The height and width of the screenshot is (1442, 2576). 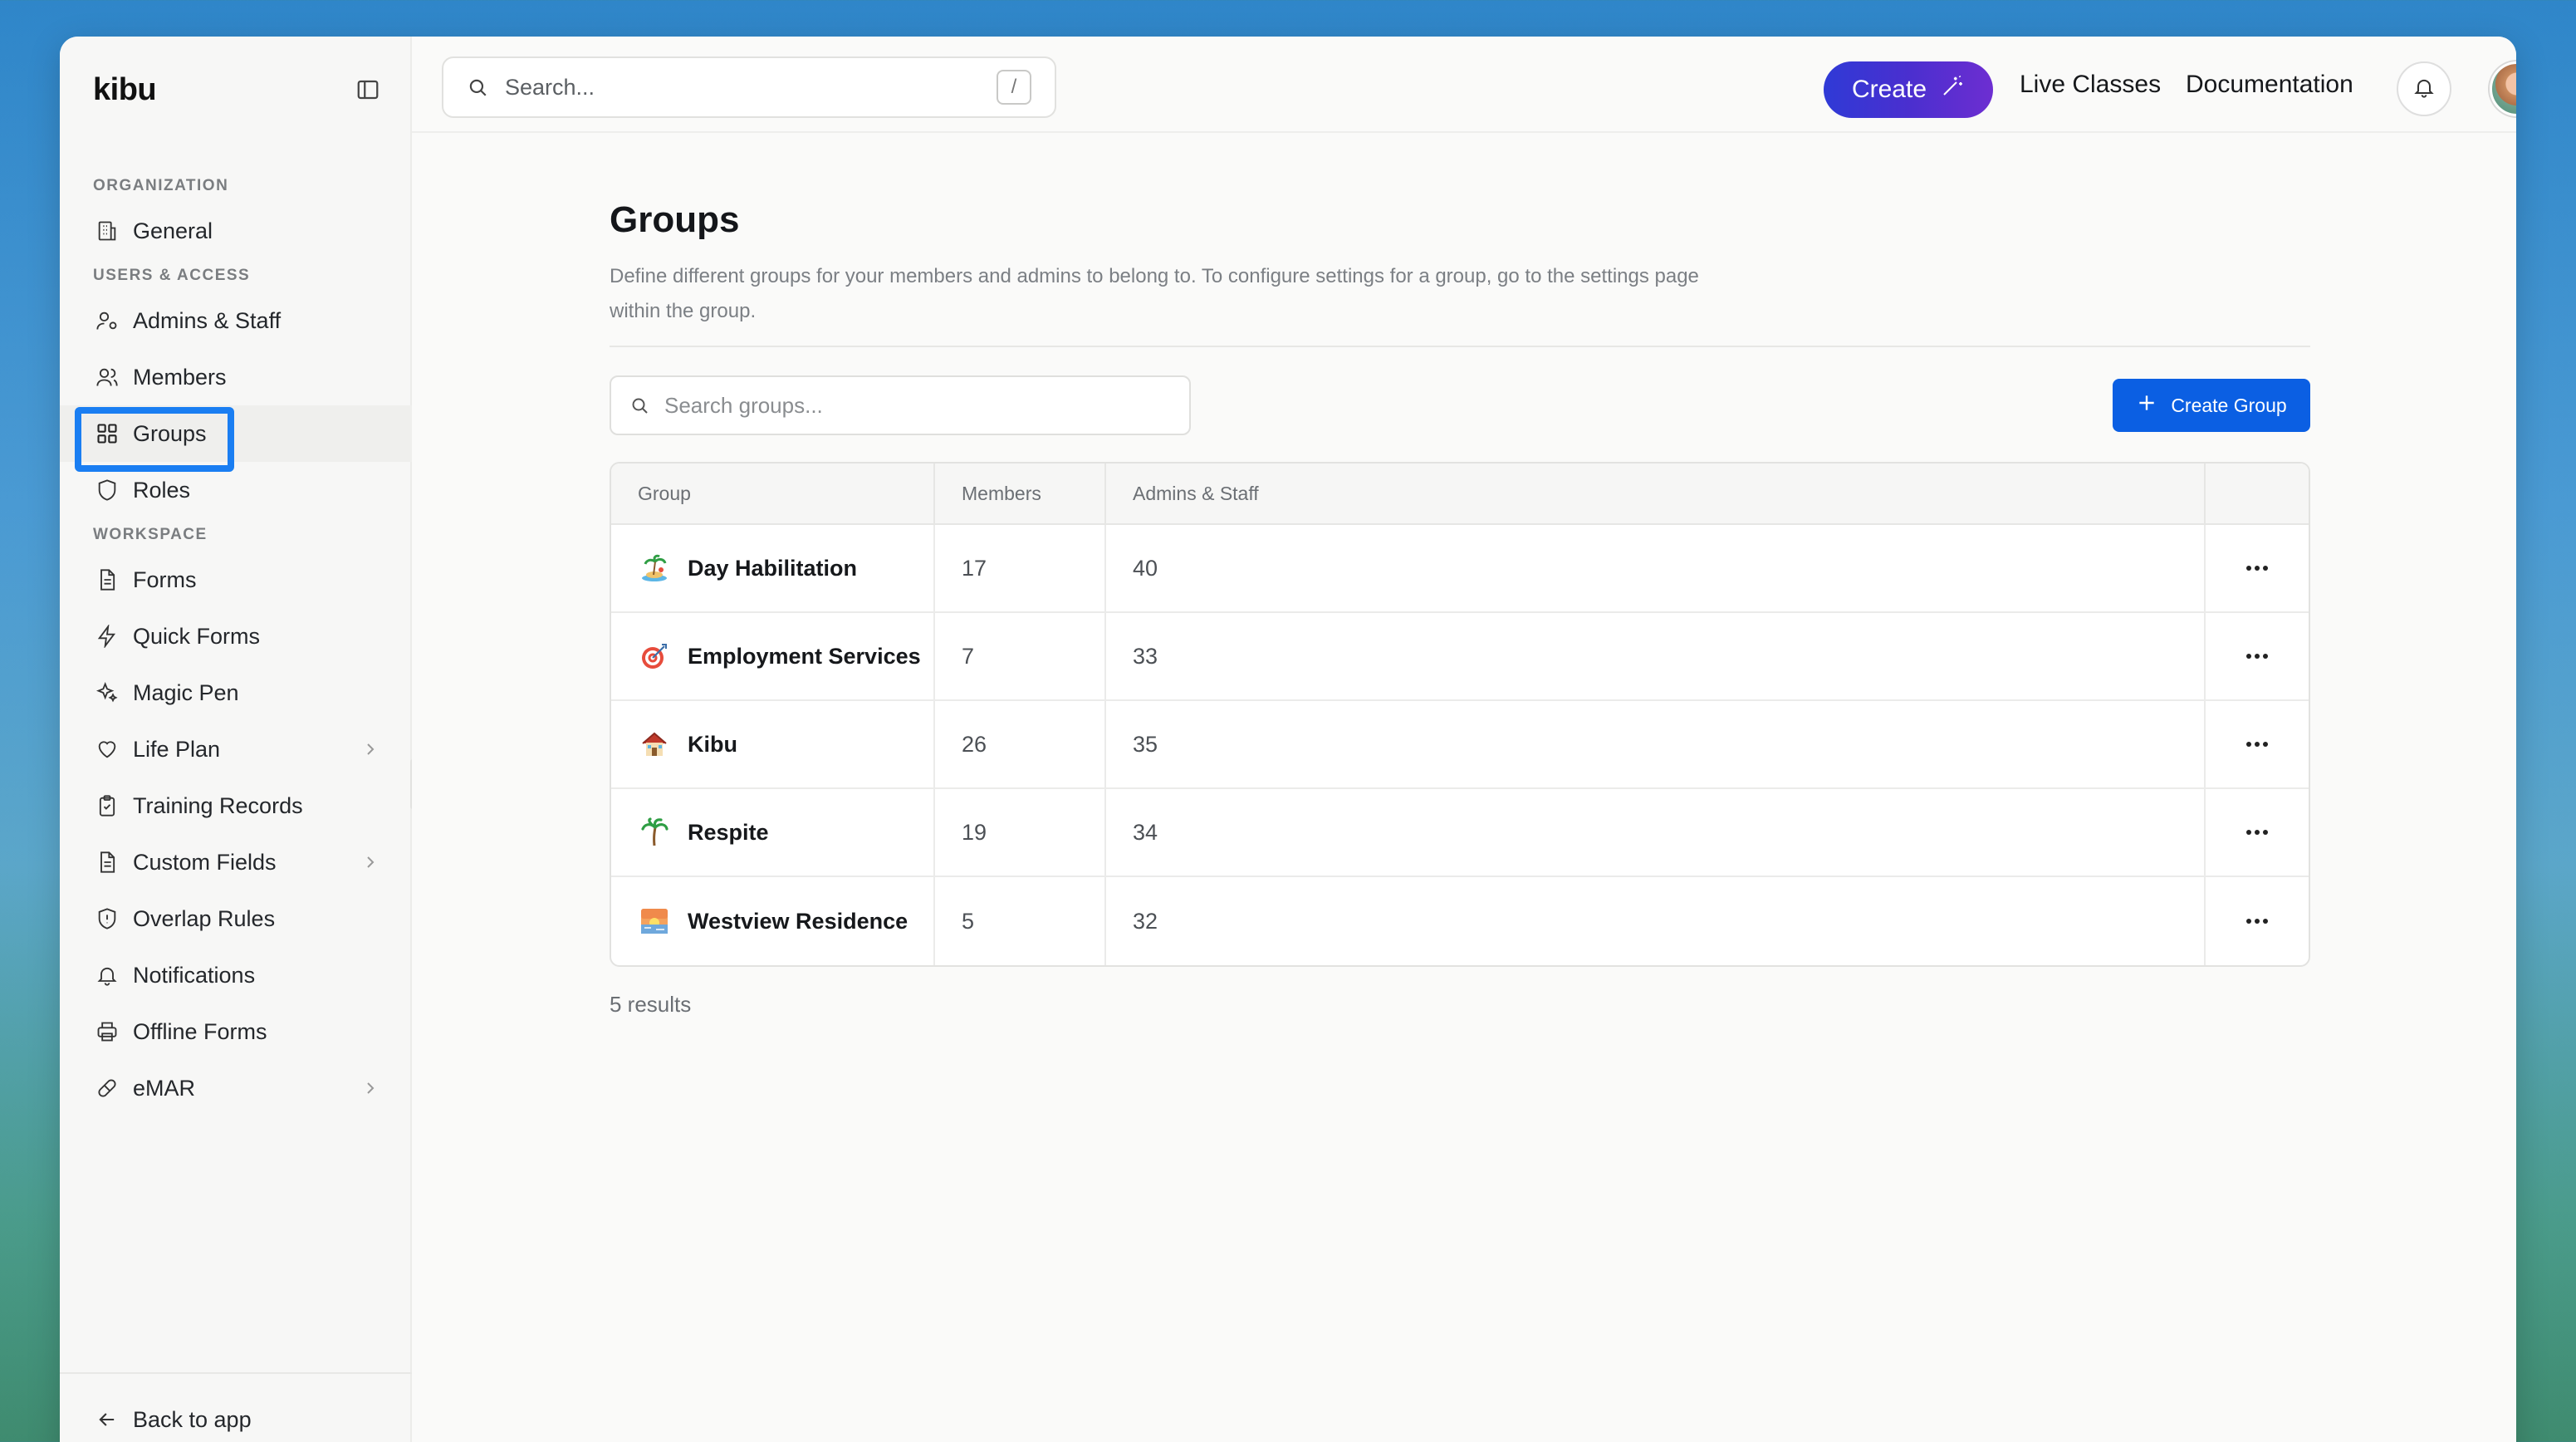 I want to click on sunrise-icon, so click(x=655, y=922).